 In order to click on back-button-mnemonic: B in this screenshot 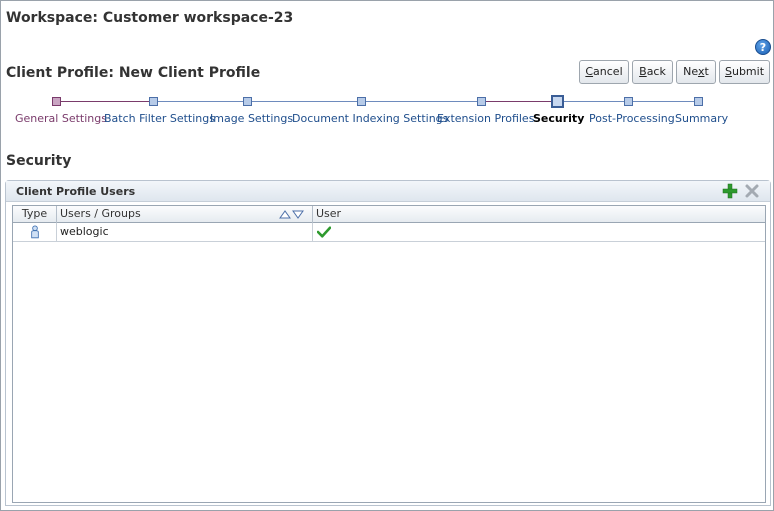, I will do `click(643, 71)`.